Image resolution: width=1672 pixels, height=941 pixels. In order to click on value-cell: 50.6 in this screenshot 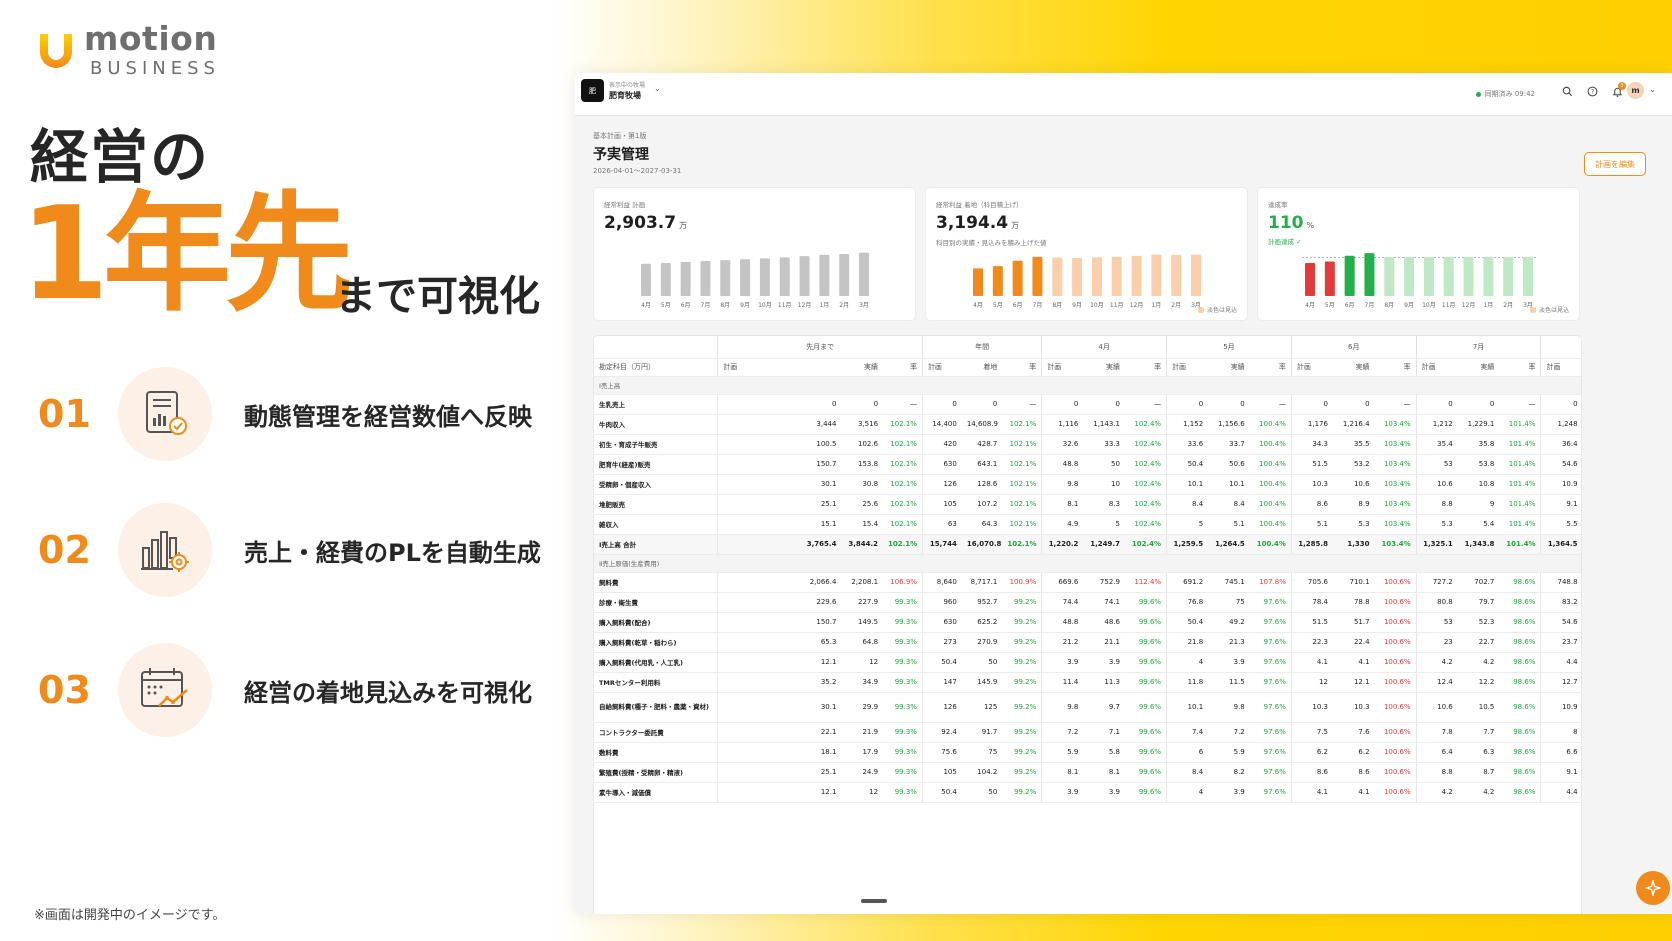, I will do `click(1229, 464)`.